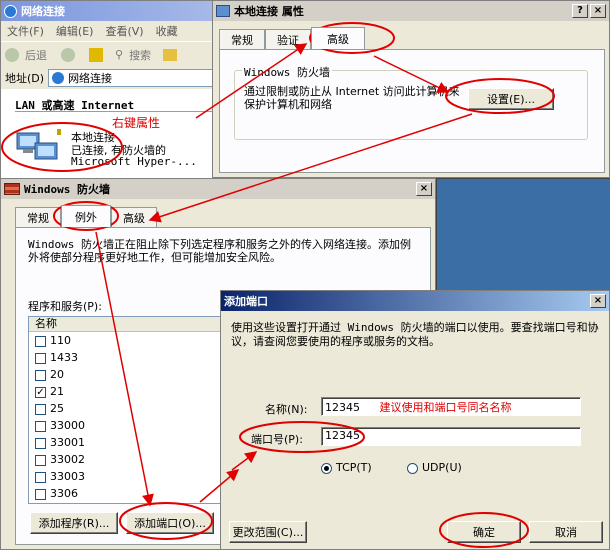  What do you see at coordinates (119, 54) in the screenshot?
I see `search-icon: ⚲` at bounding box center [119, 54].